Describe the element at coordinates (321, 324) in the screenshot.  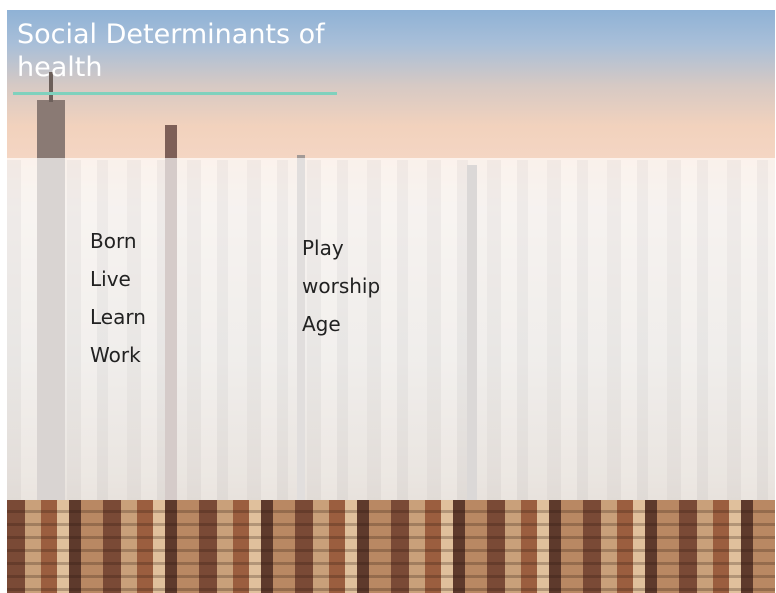
I see `list-item: Age` at that location.